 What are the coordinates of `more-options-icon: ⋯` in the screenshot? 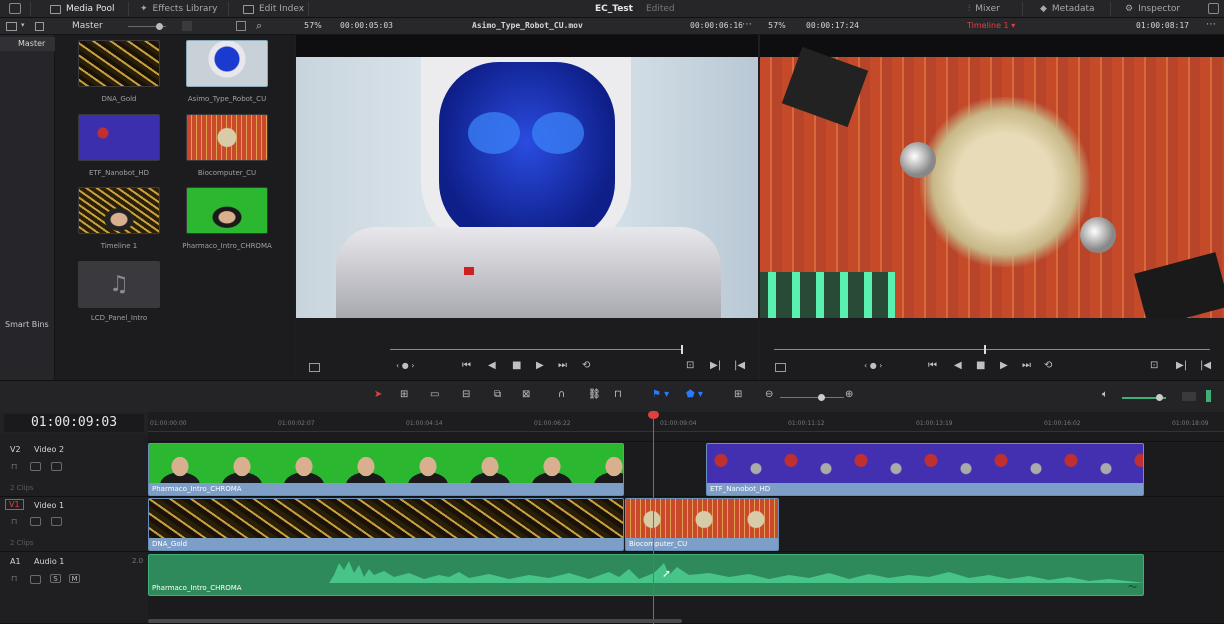 It's located at (747, 24).